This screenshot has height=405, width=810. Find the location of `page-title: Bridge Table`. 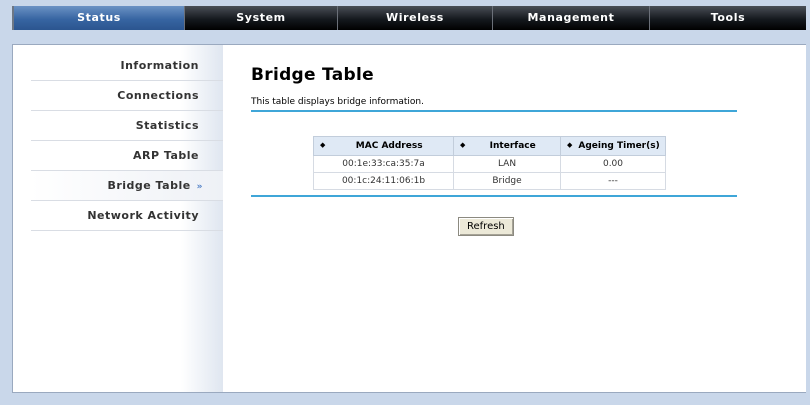

page-title: Bridge Table is located at coordinates (312, 75).